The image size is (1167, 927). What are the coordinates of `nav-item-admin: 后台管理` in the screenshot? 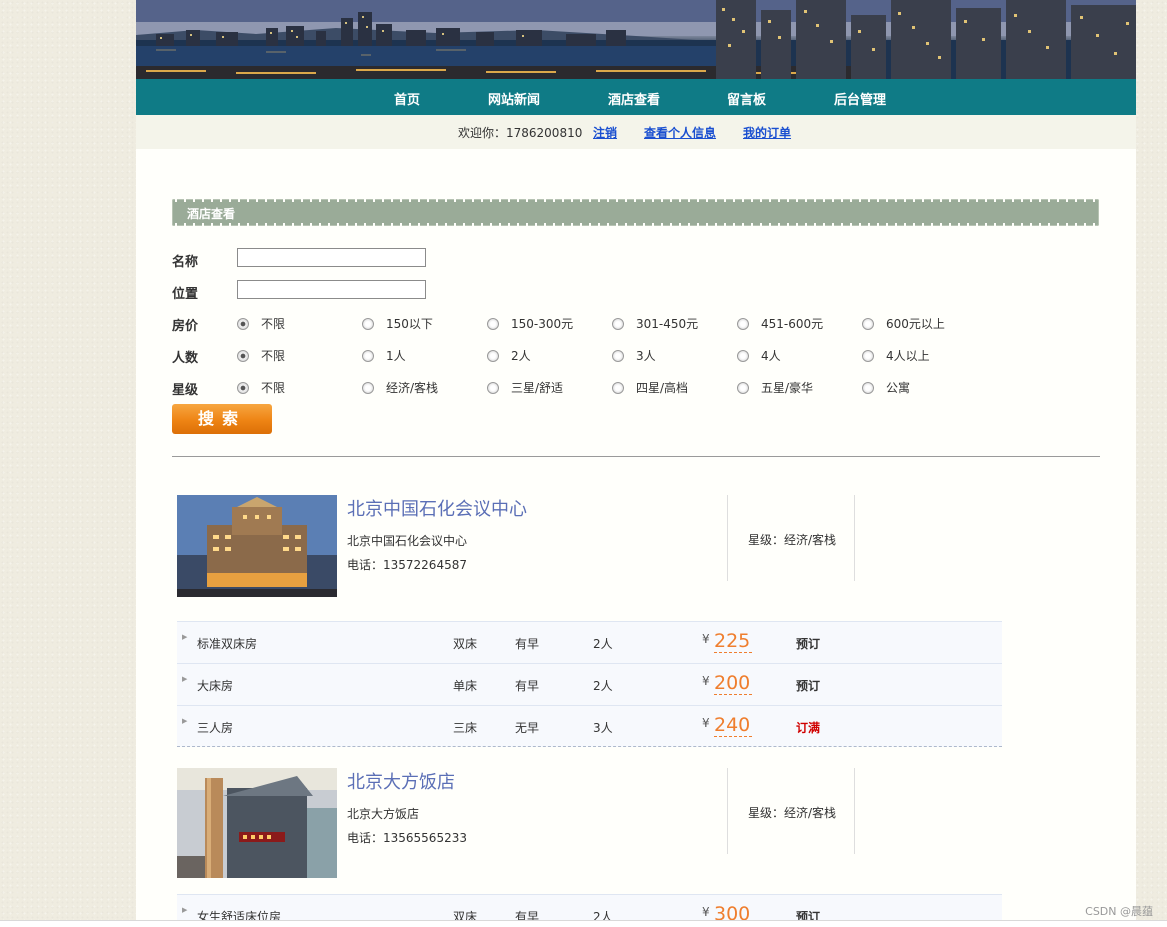 It's located at (860, 98).